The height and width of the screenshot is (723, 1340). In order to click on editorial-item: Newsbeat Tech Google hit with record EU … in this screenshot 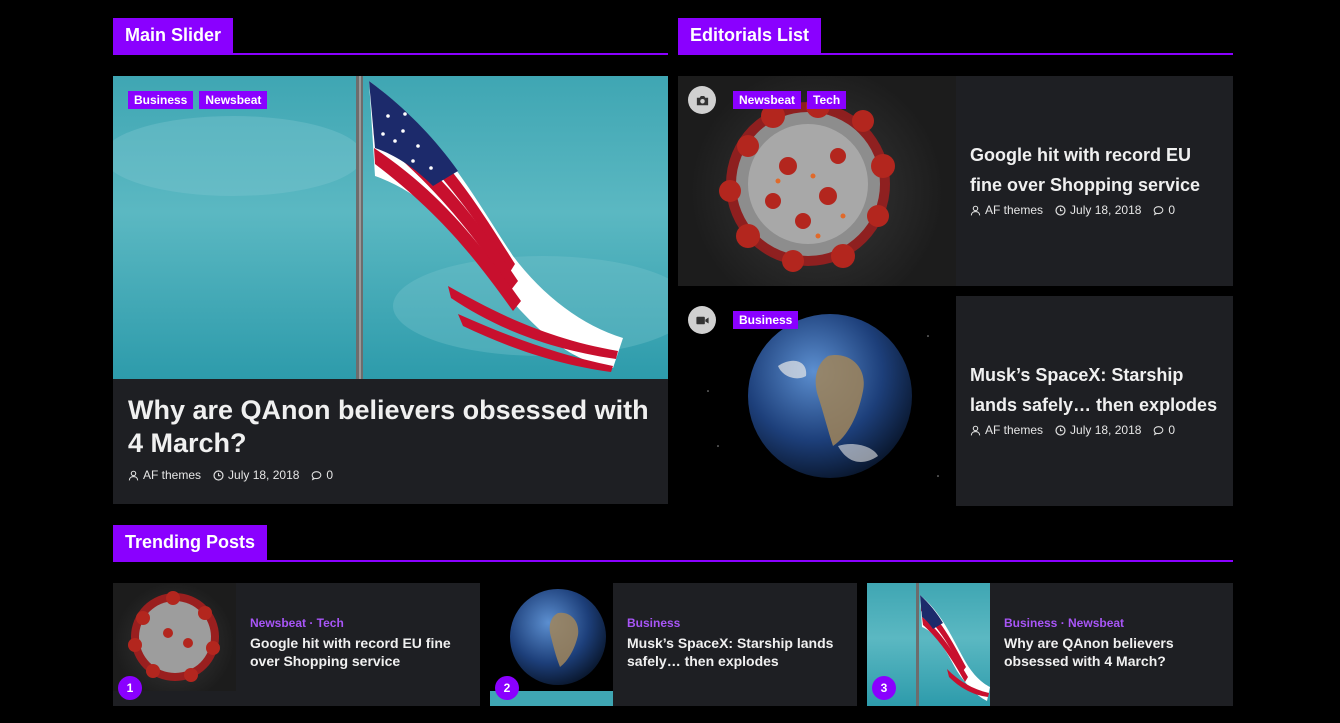, I will do `click(955, 181)`.